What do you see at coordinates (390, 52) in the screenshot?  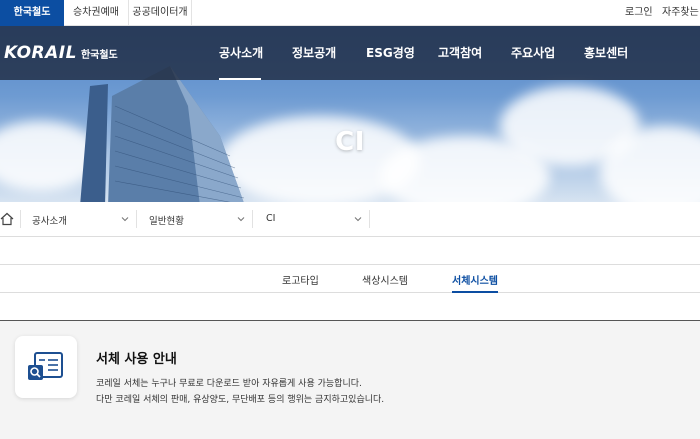 I see `nav-item-esg: ESG경영` at bounding box center [390, 52].